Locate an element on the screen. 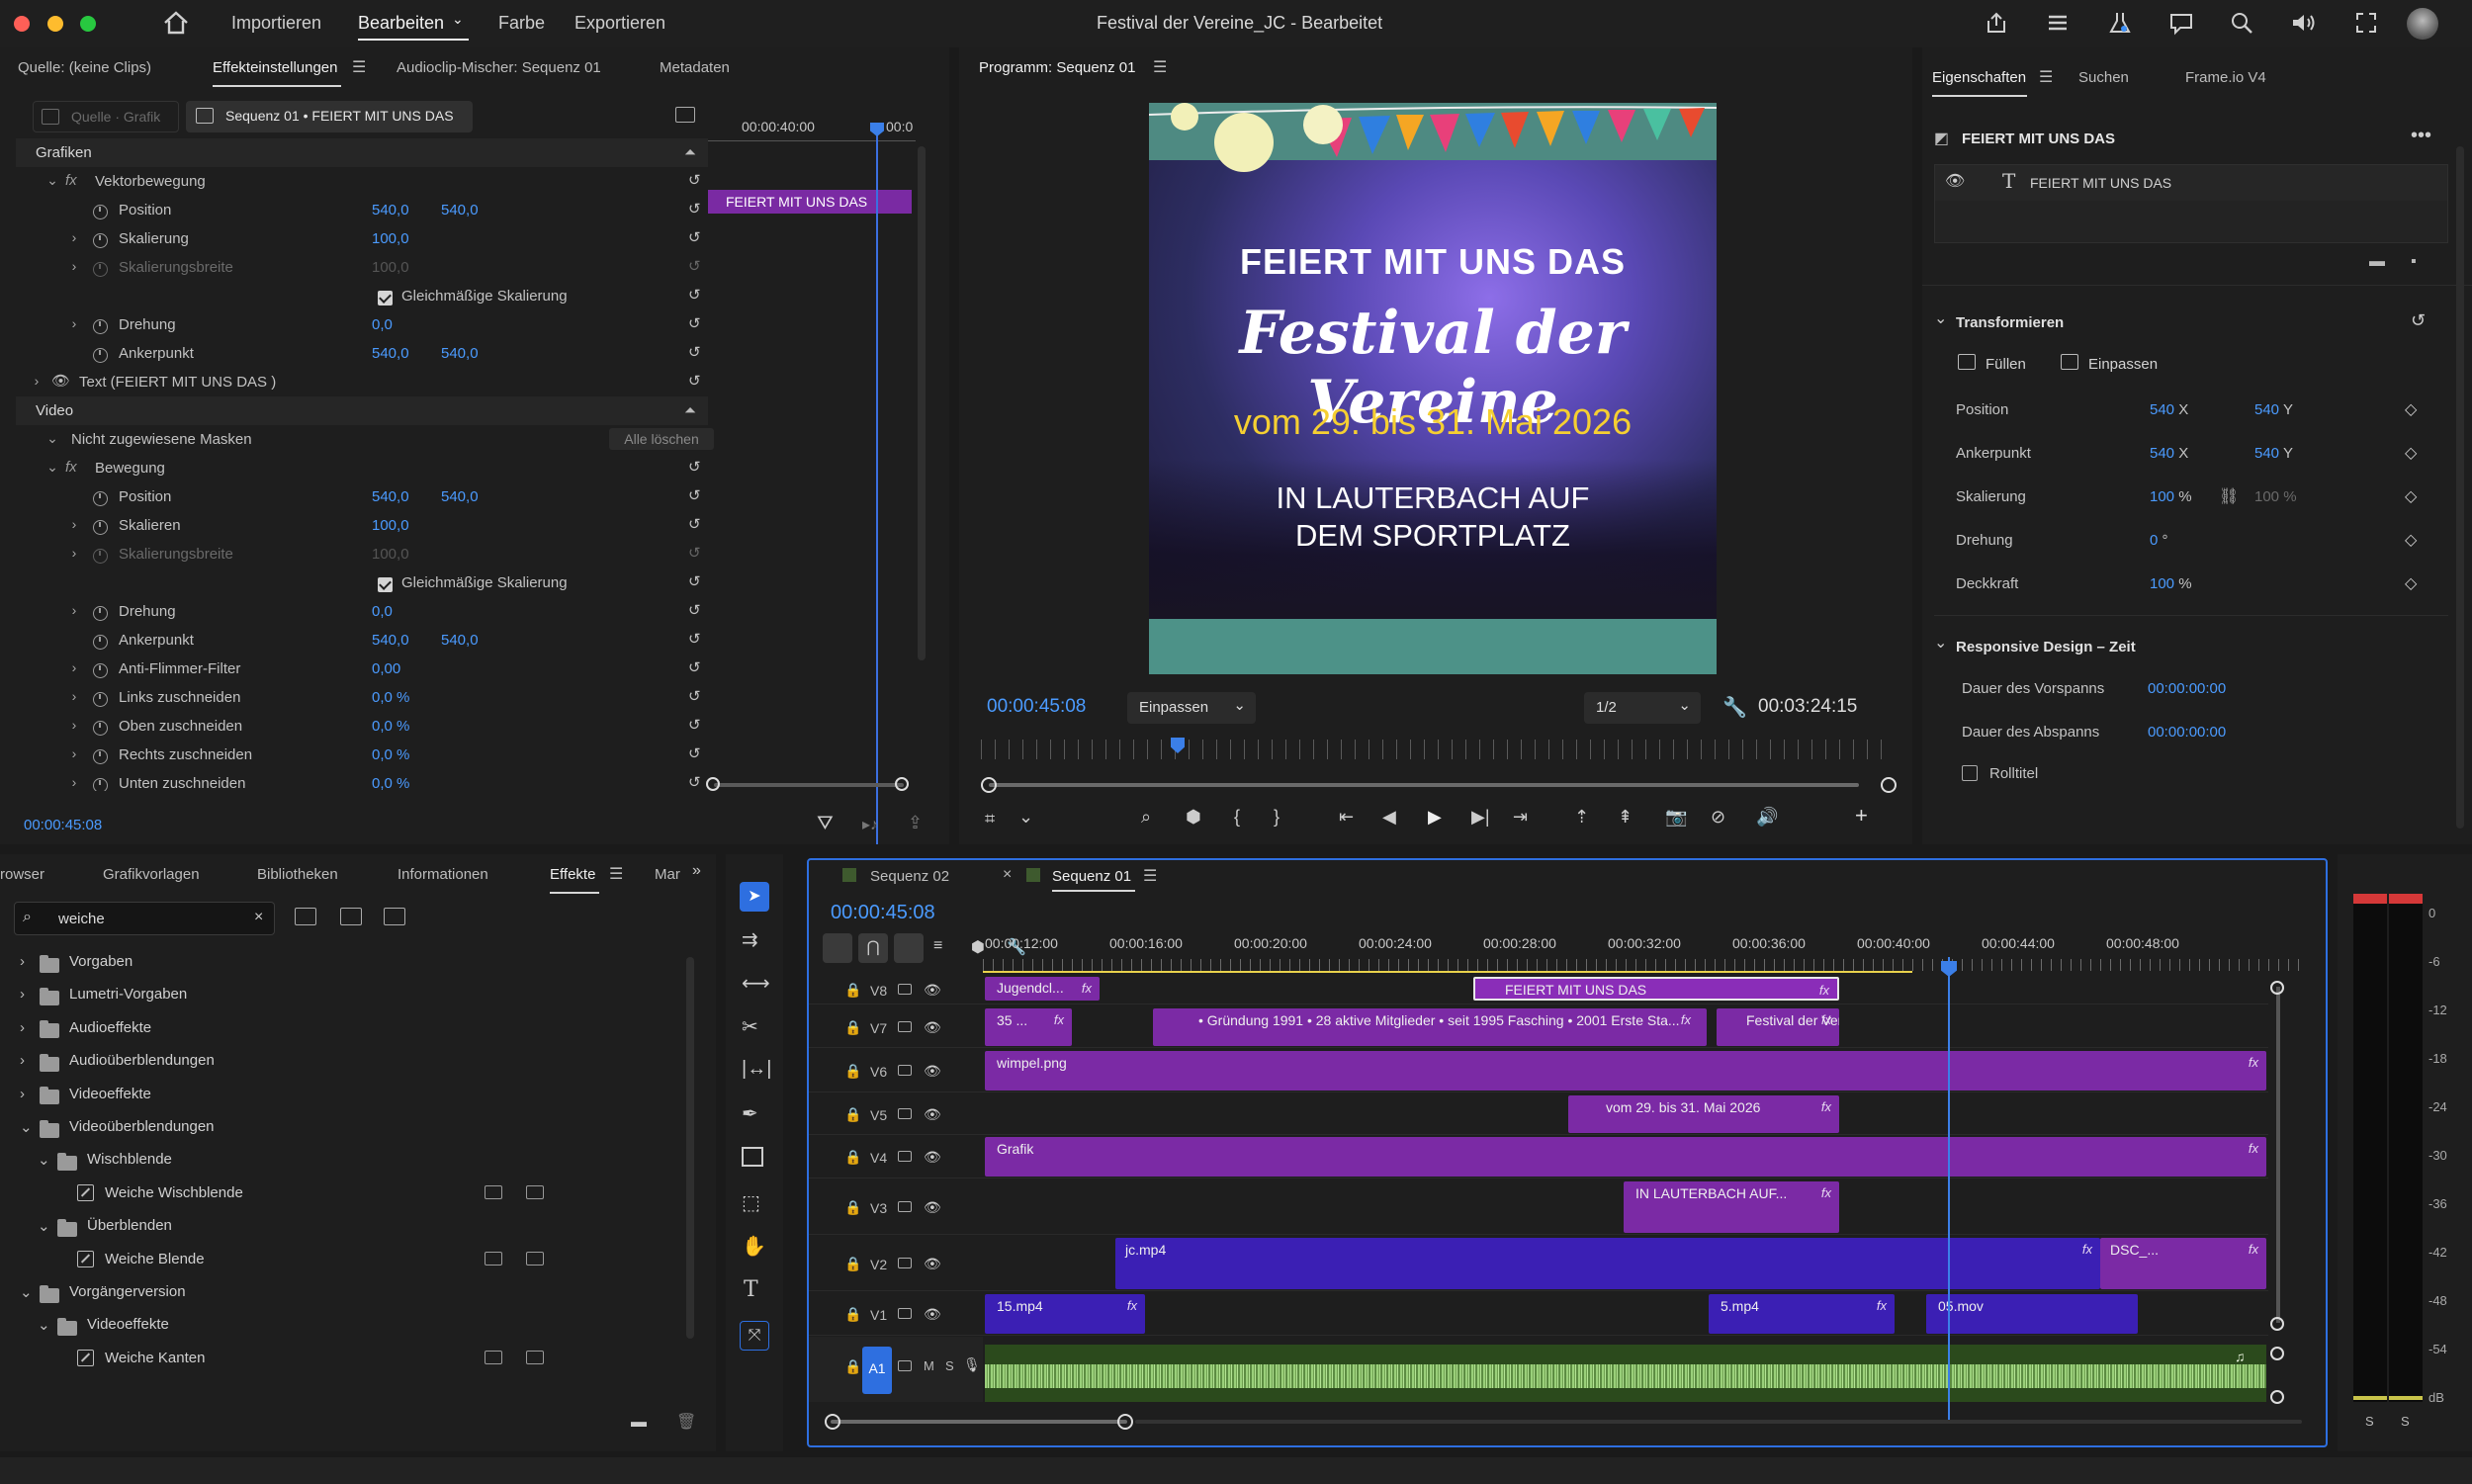 The image size is (2472, 1484). captions-icon: ≡ is located at coordinates (937, 946).